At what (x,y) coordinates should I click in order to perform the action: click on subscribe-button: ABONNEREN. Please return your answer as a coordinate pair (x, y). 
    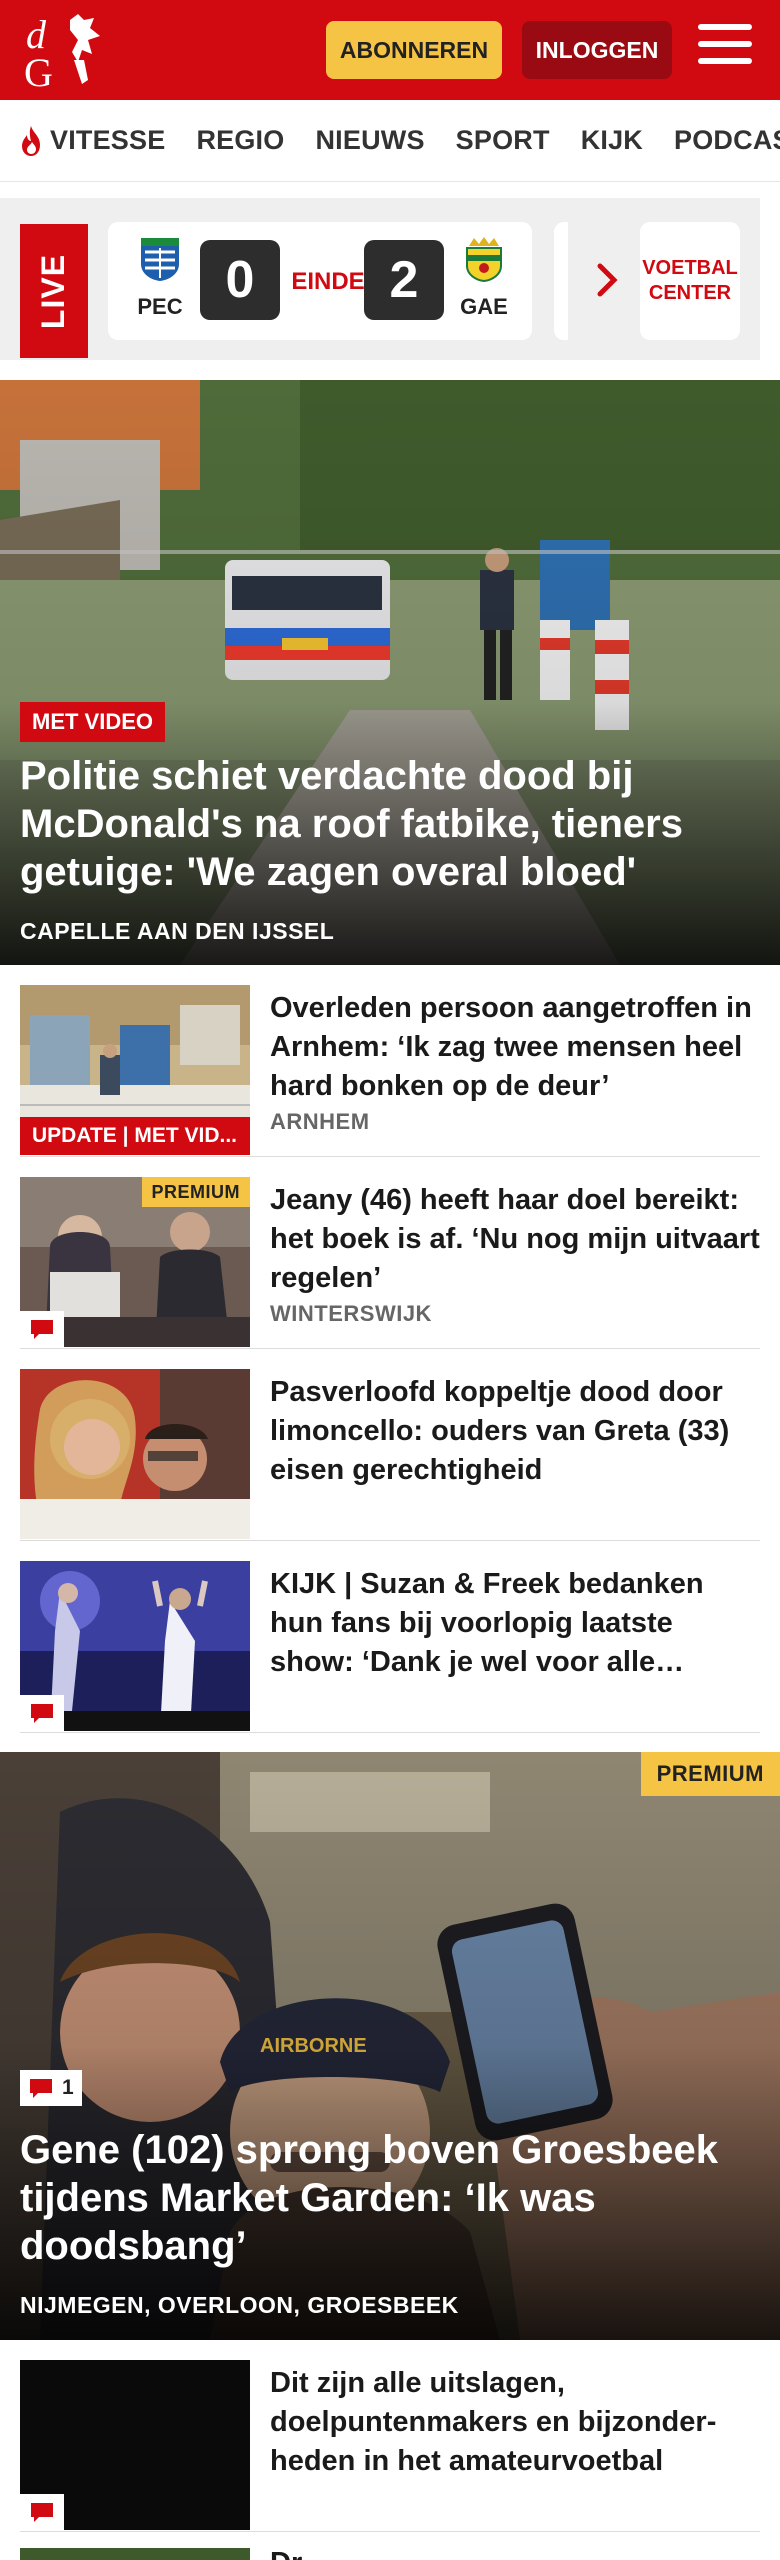
    Looking at the image, I should click on (414, 50).